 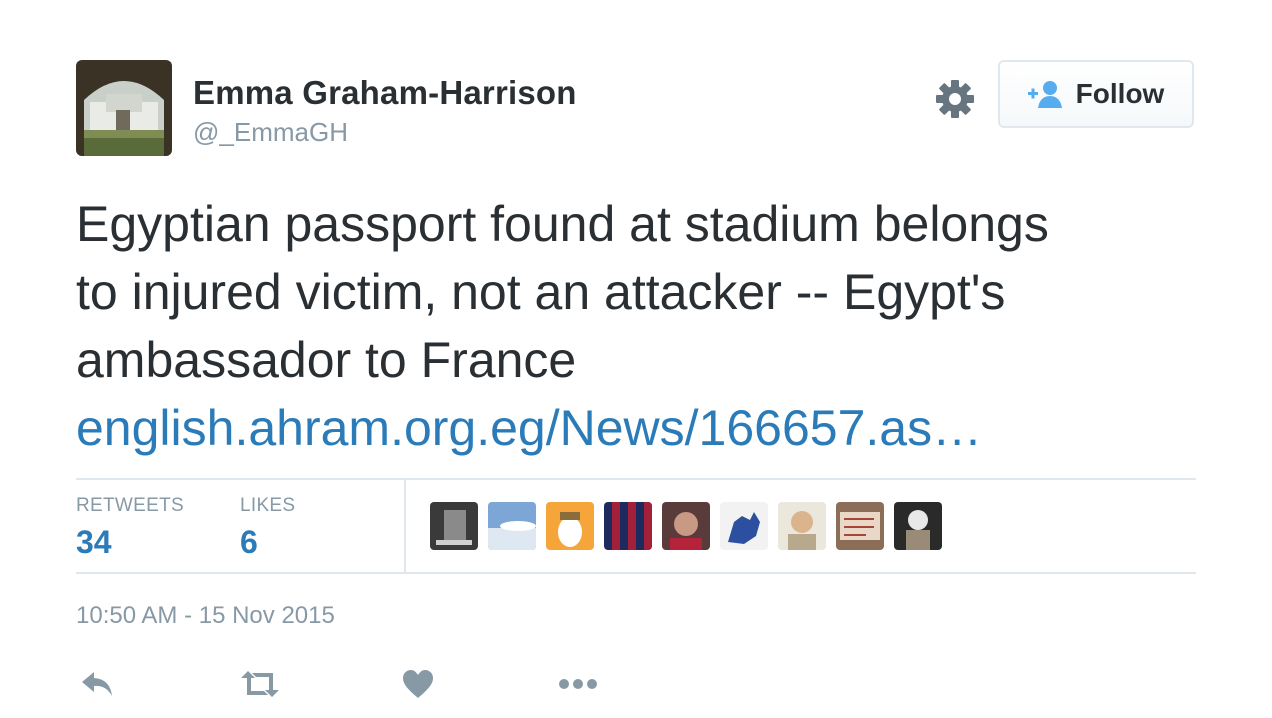 I want to click on retweets-label: RETWEETS, so click(x=130, y=505).